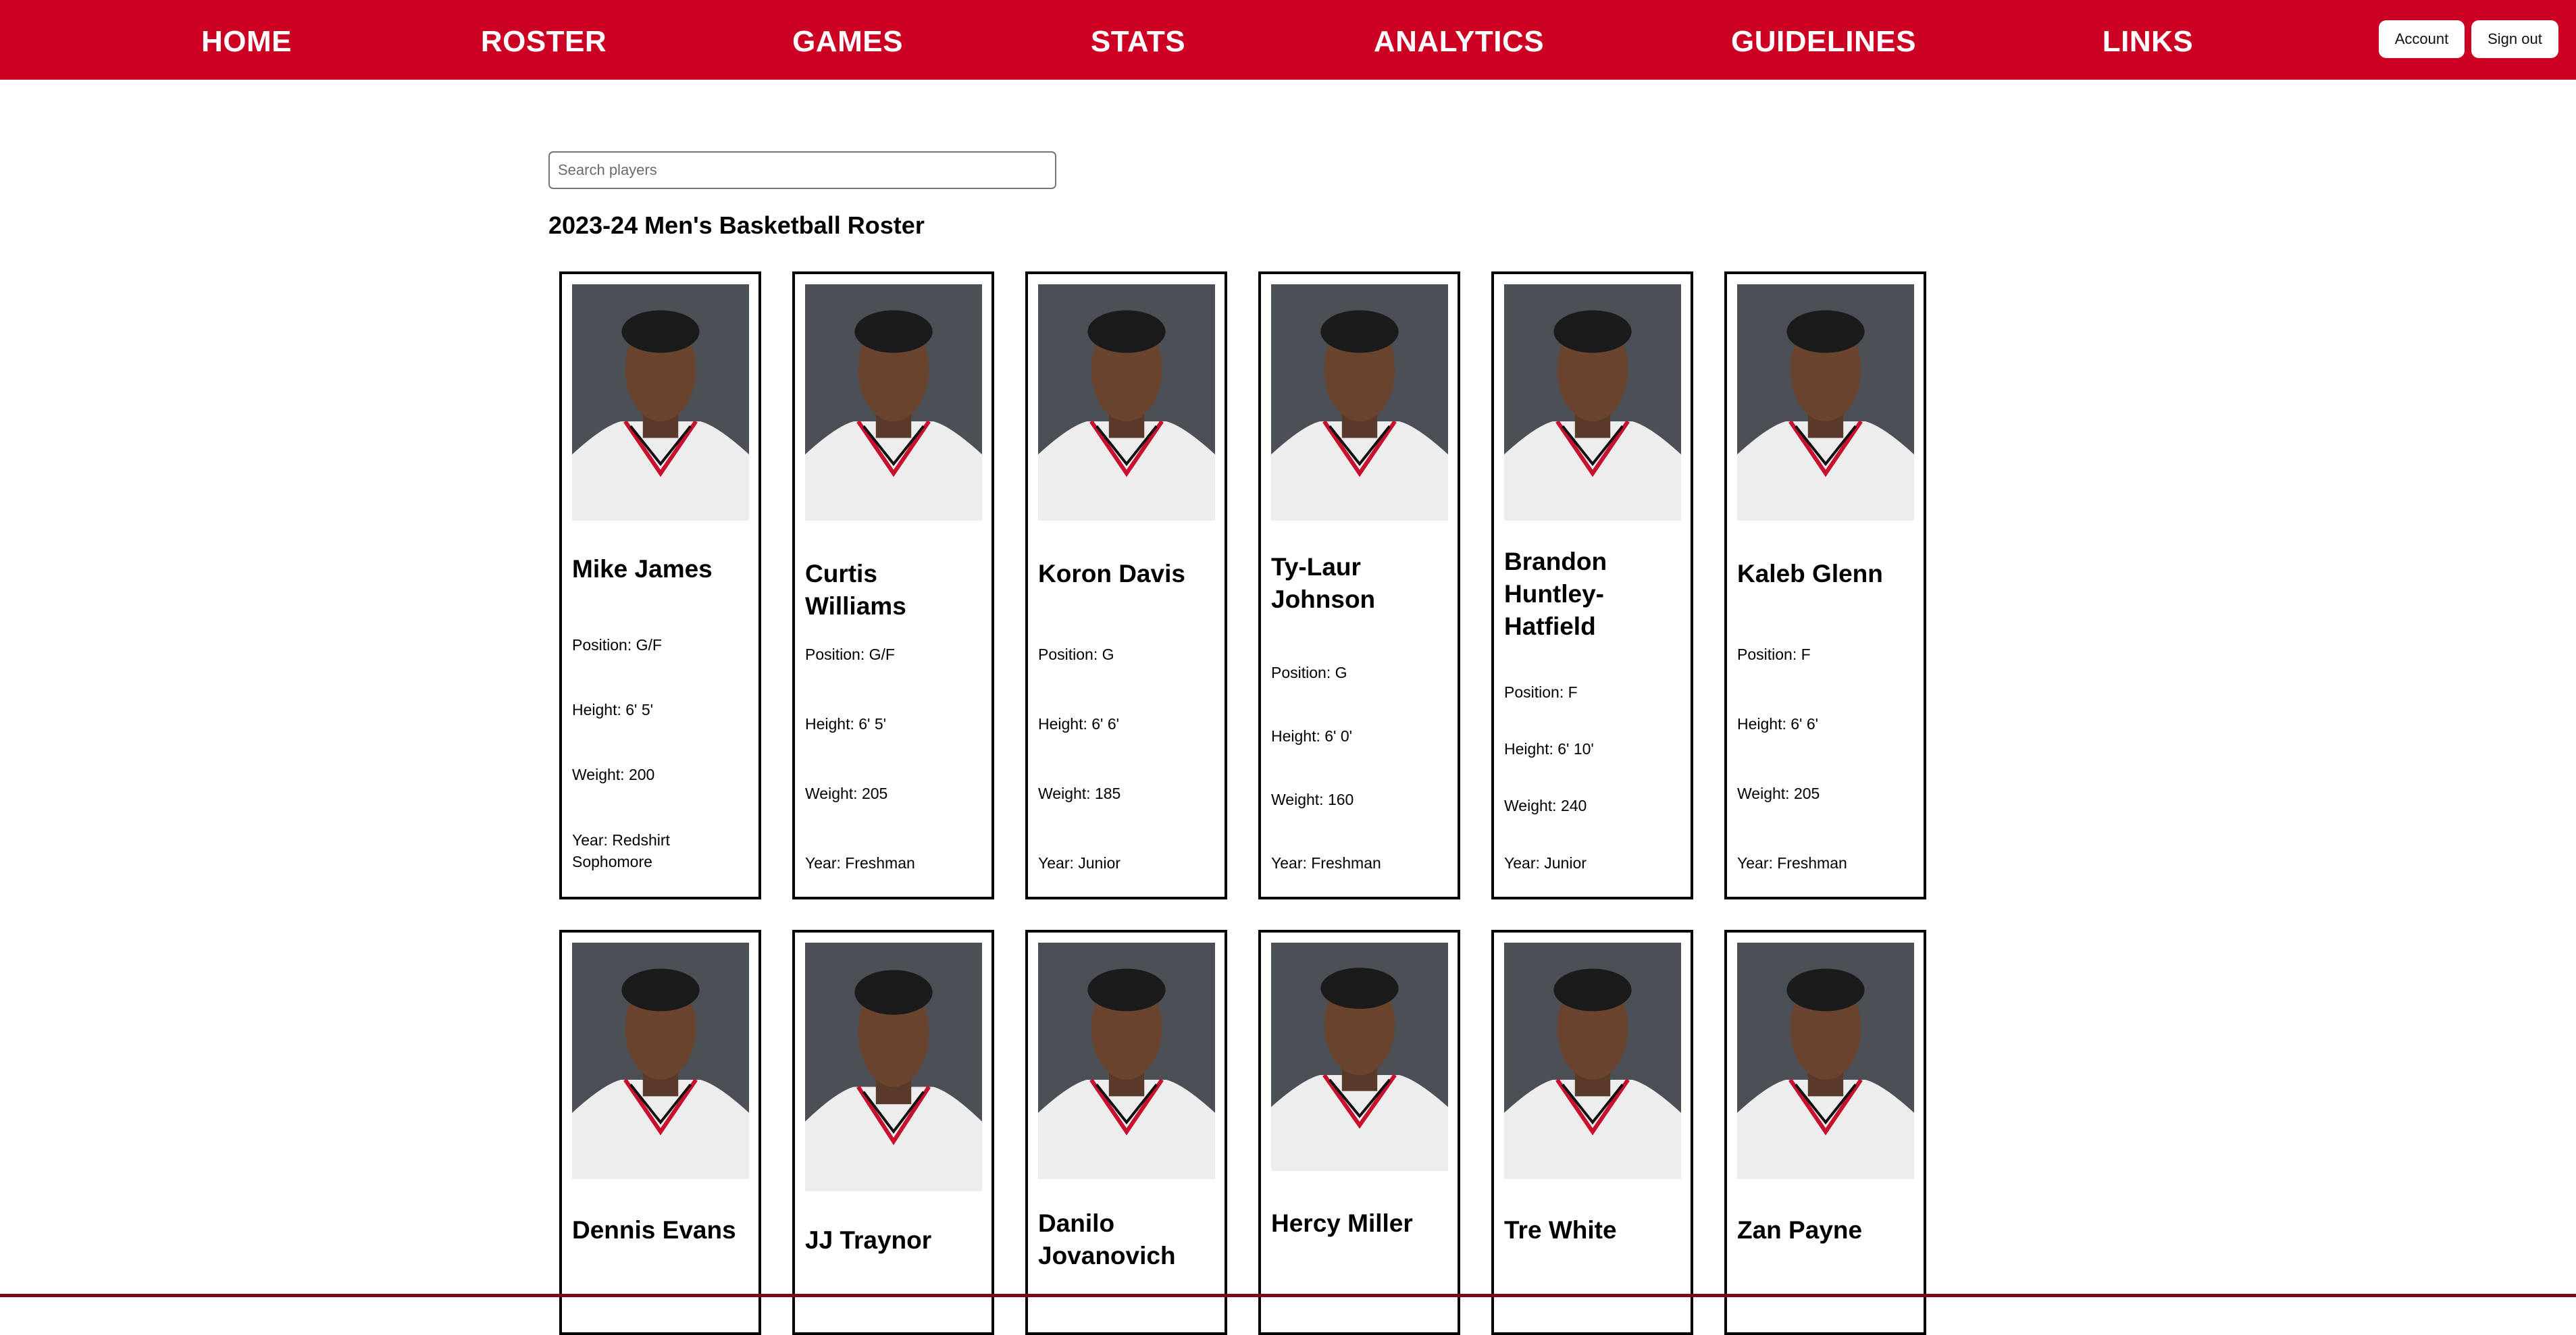 Image resolution: width=2576 pixels, height=1335 pixels. I want to click on player-name: Koron Davis, so click(1111, 573).